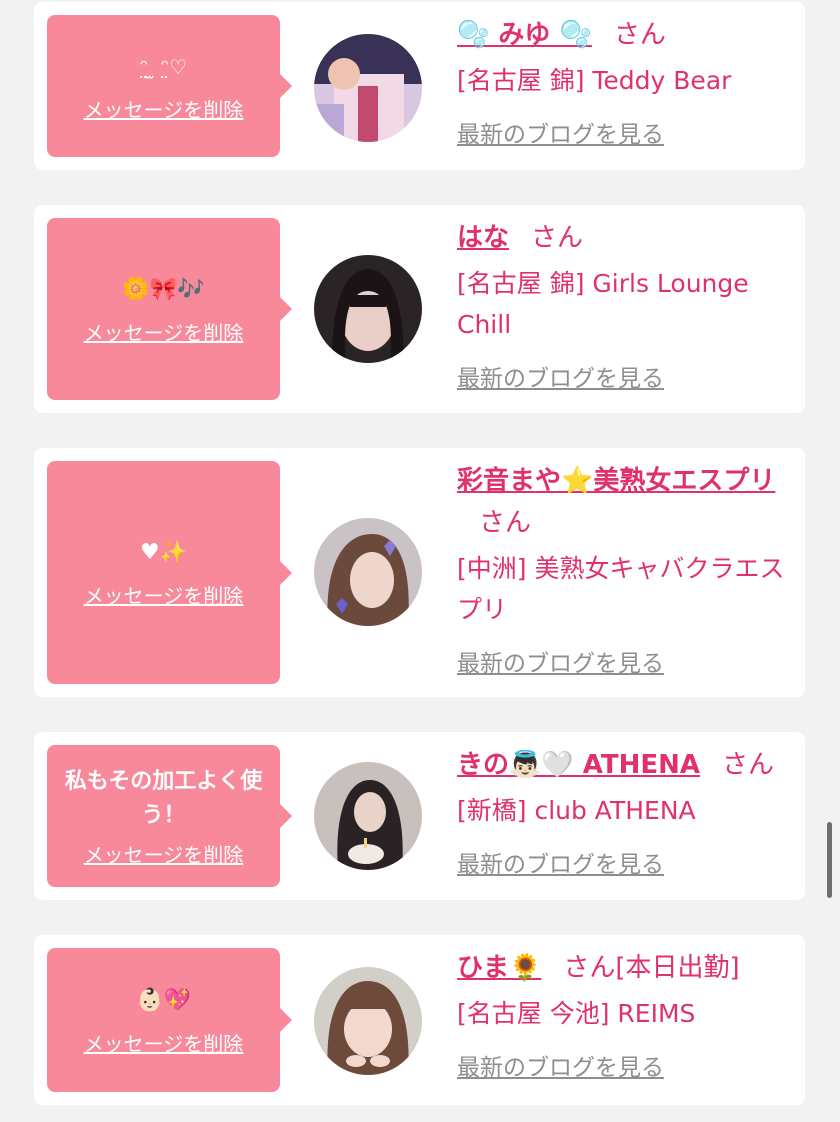  I want to click on message-bubble: ᵔ̤ ̫ ᵔ̤♡ メッセージを削除, so click(169, 86).